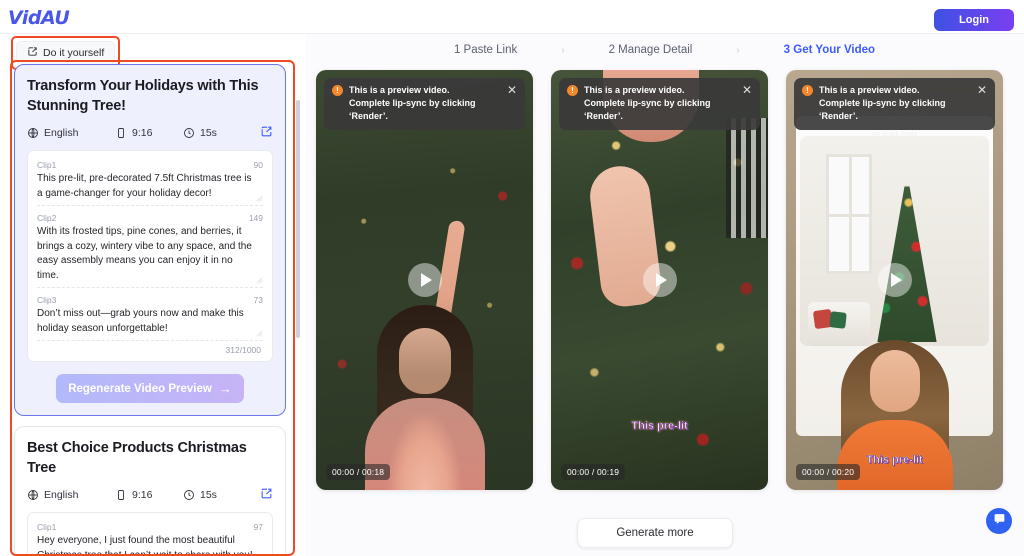 The height and width of the screenshot is (556, 1024). I want to click on do-it-yourself-label: Do it yourself, so click(74, 53).